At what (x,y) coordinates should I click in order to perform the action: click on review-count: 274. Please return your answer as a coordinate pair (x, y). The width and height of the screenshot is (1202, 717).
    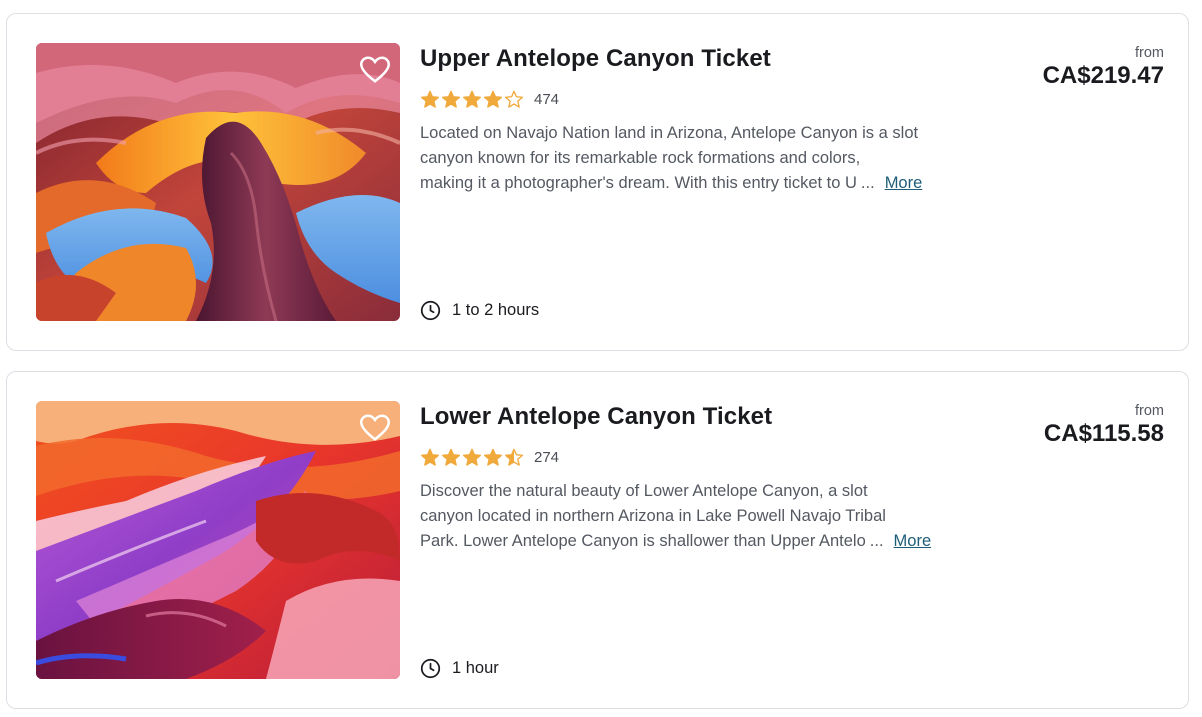
    Looking at the image, I should click on (547, 457).